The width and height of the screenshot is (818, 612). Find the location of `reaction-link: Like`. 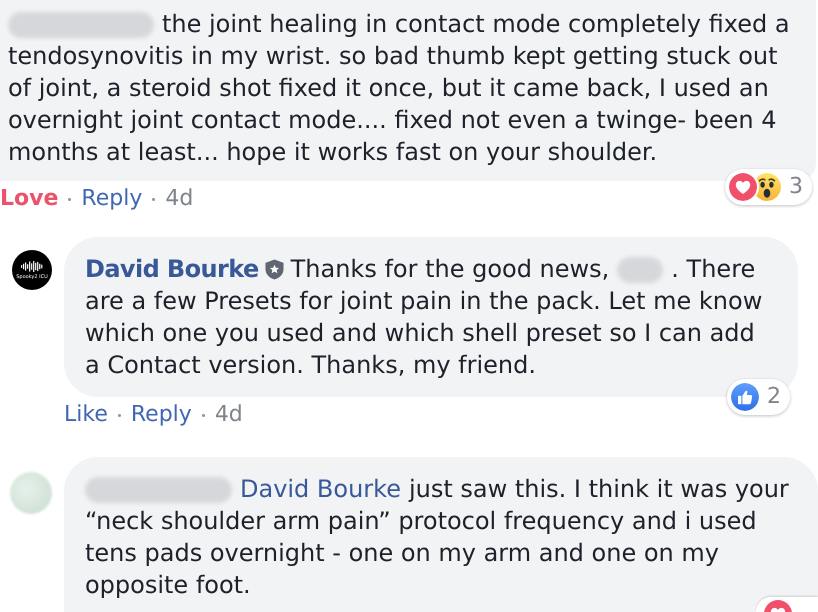

reaction-link: Like is located at coordinates (86, 415).